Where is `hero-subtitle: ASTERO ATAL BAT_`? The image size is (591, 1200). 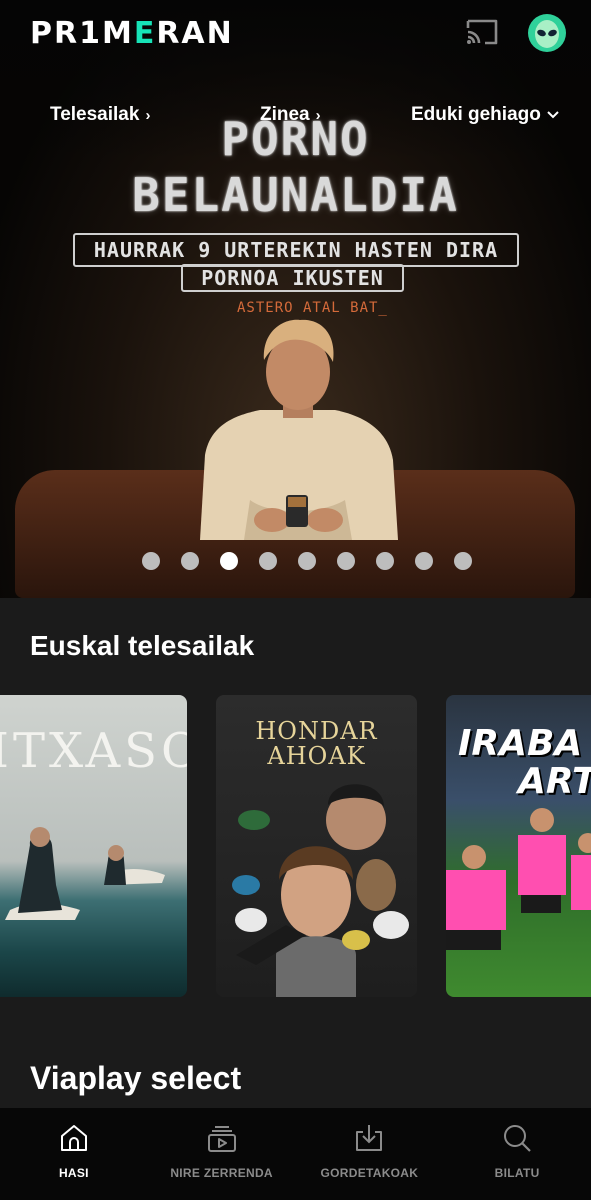
hero-subtitle: ASTERO ATAL BAT_ is located at coordinates (312, 308).